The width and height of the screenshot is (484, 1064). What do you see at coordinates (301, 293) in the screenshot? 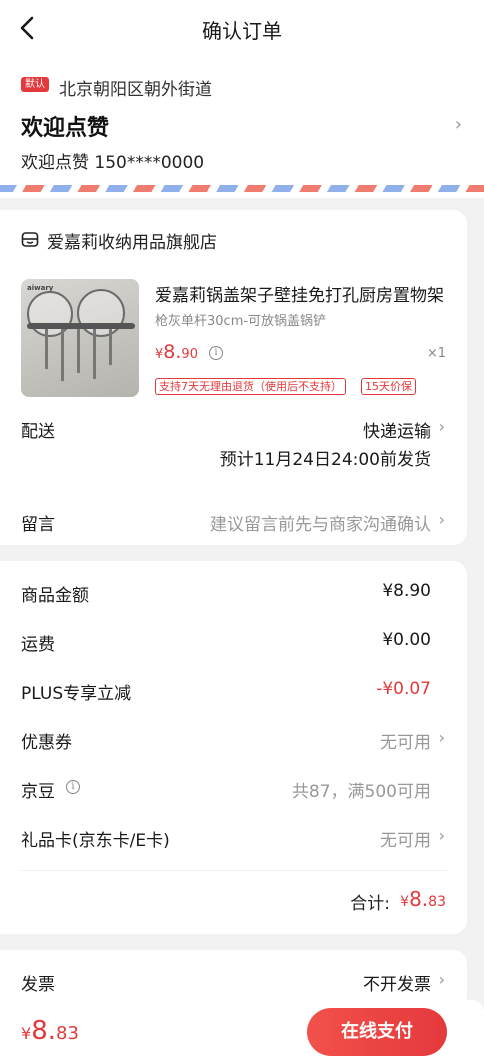
I see `product-title: 爱嘉莉锅盖架子壁挂免打孔厨房置物架` at bounding box center [301, 293].